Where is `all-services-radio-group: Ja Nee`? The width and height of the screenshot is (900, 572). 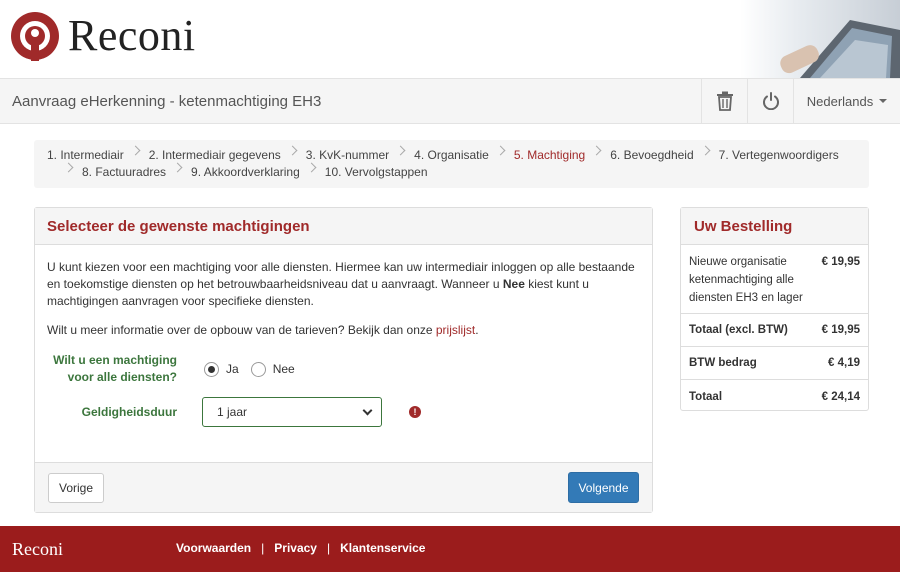 all-services-radio-group: Ja Nee is located at coordinates (255, 369).